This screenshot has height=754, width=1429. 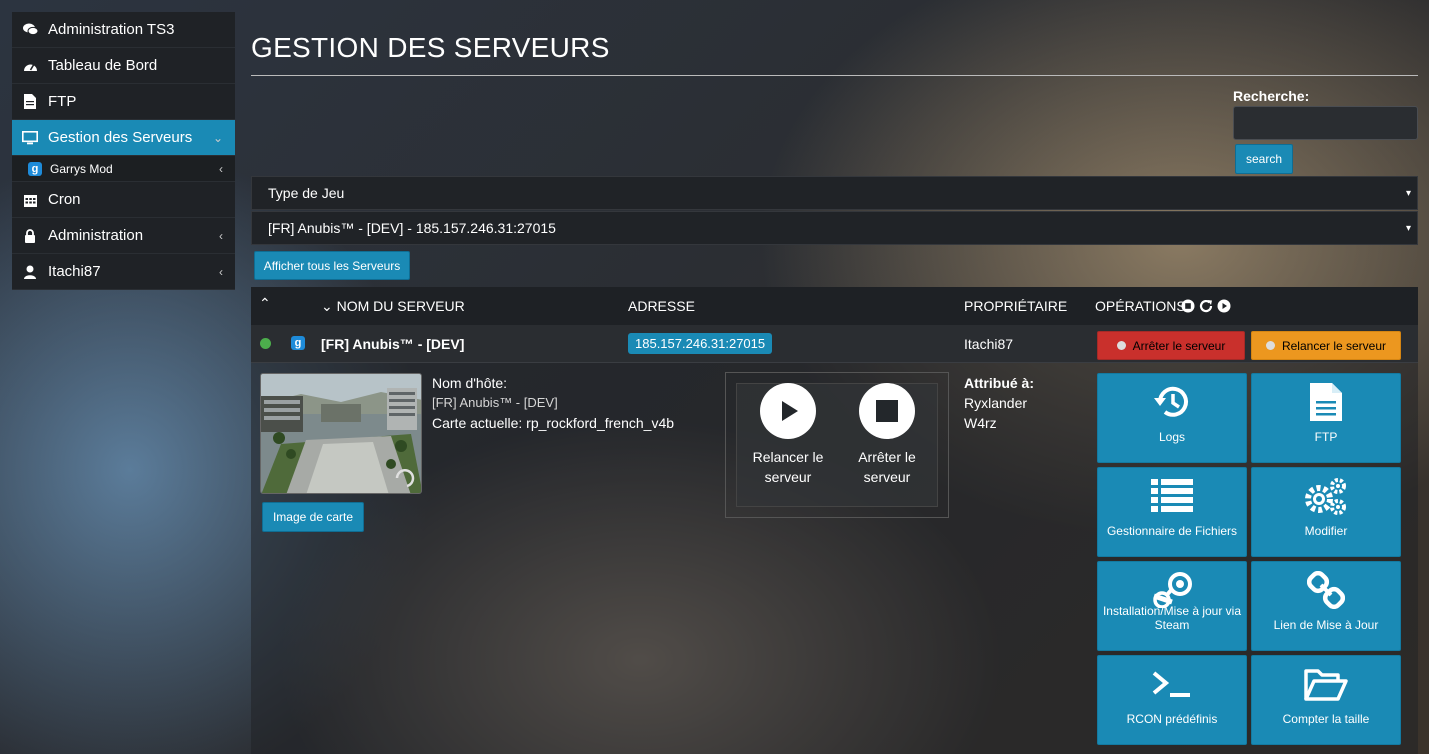 What do you see at coordinates (30, 30) in the screenshot?
I see `comments-icon` at bounding box center [30, 30].